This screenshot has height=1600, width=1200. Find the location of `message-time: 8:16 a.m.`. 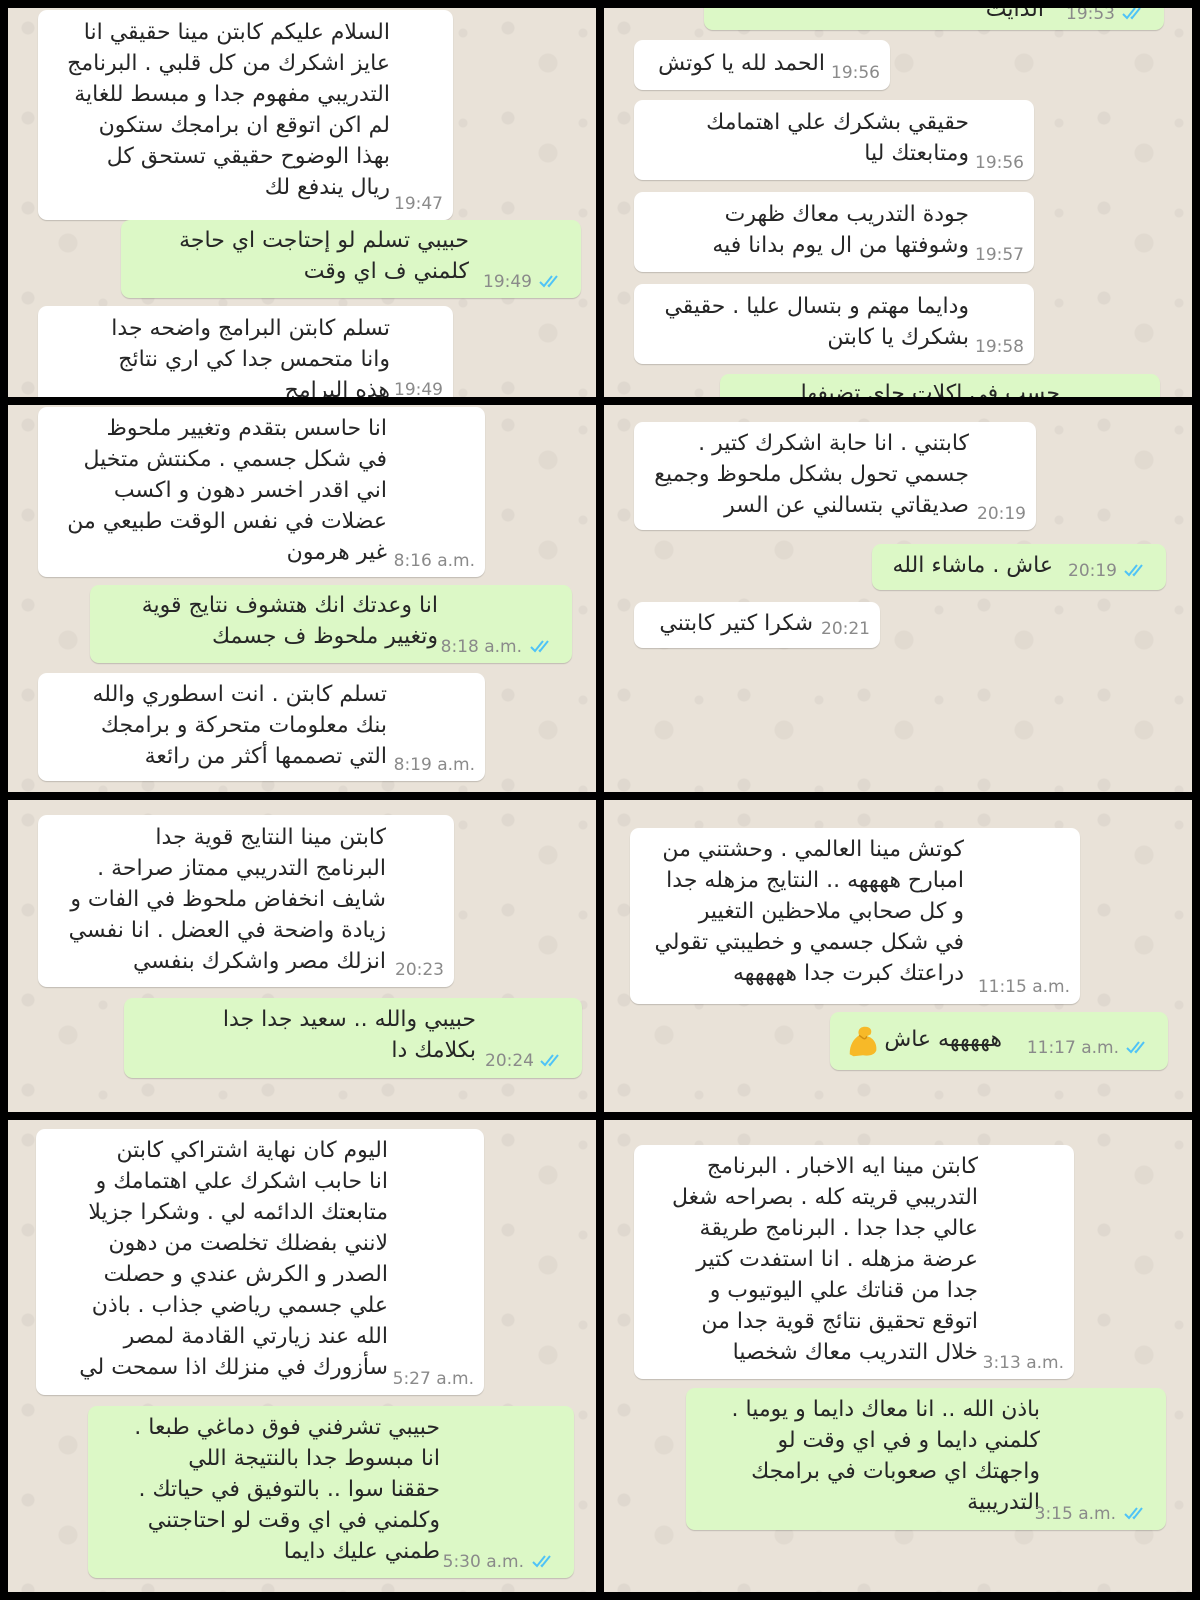

message-time: 8:16 a.m. is located at coordinates (434, 561).